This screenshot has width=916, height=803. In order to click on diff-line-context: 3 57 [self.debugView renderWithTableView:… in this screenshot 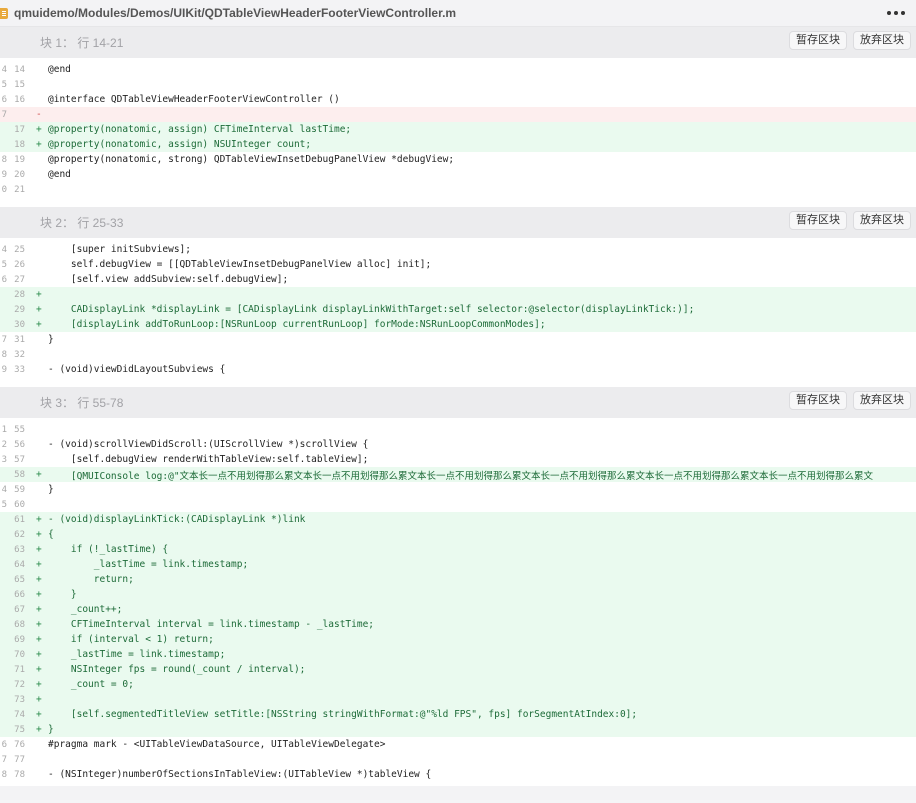, I will do `click(458, 459)`.